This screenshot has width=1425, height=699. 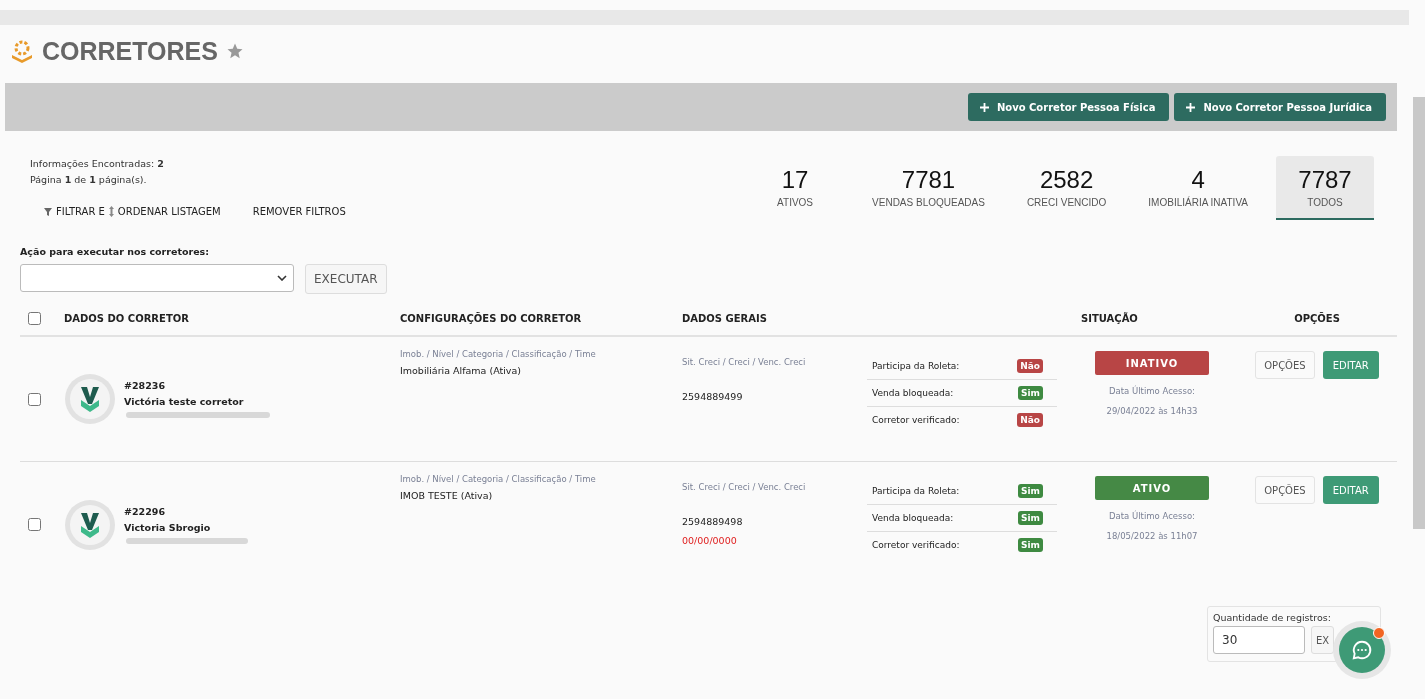 I want to click on sort-link: ORDENAR LISTAGEM, so click(x=164, y=211).